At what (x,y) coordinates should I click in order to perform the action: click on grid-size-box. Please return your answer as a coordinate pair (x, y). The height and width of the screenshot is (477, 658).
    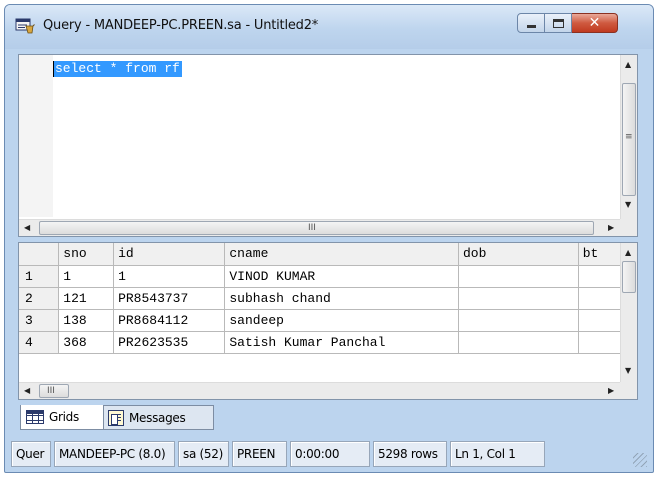
    Looking at the image, I should click on (628, 390).